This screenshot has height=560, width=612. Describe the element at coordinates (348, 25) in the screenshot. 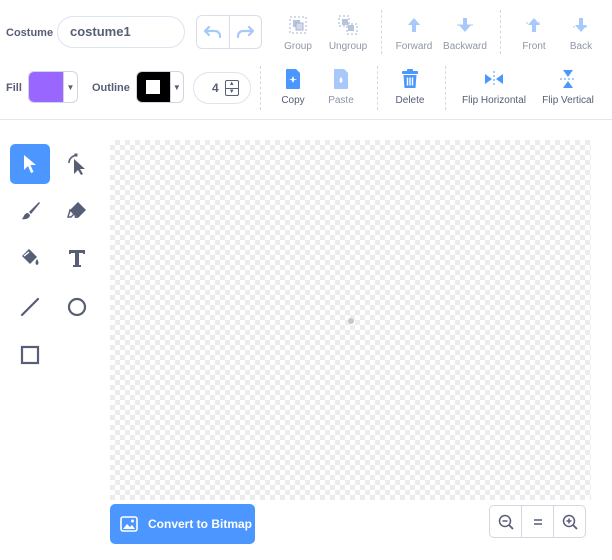

I see `ungroup-icon` at that location.